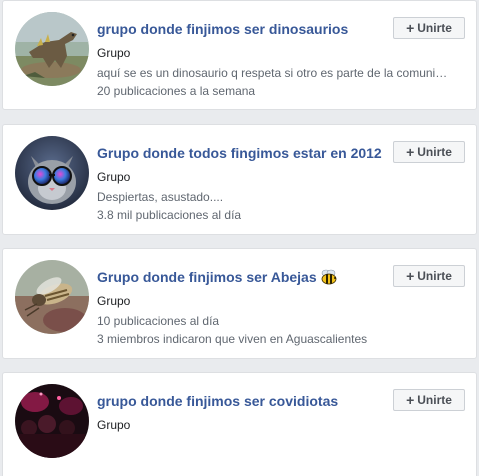  I want to click on bee-closeup-photo-icon, so click(52, 297).